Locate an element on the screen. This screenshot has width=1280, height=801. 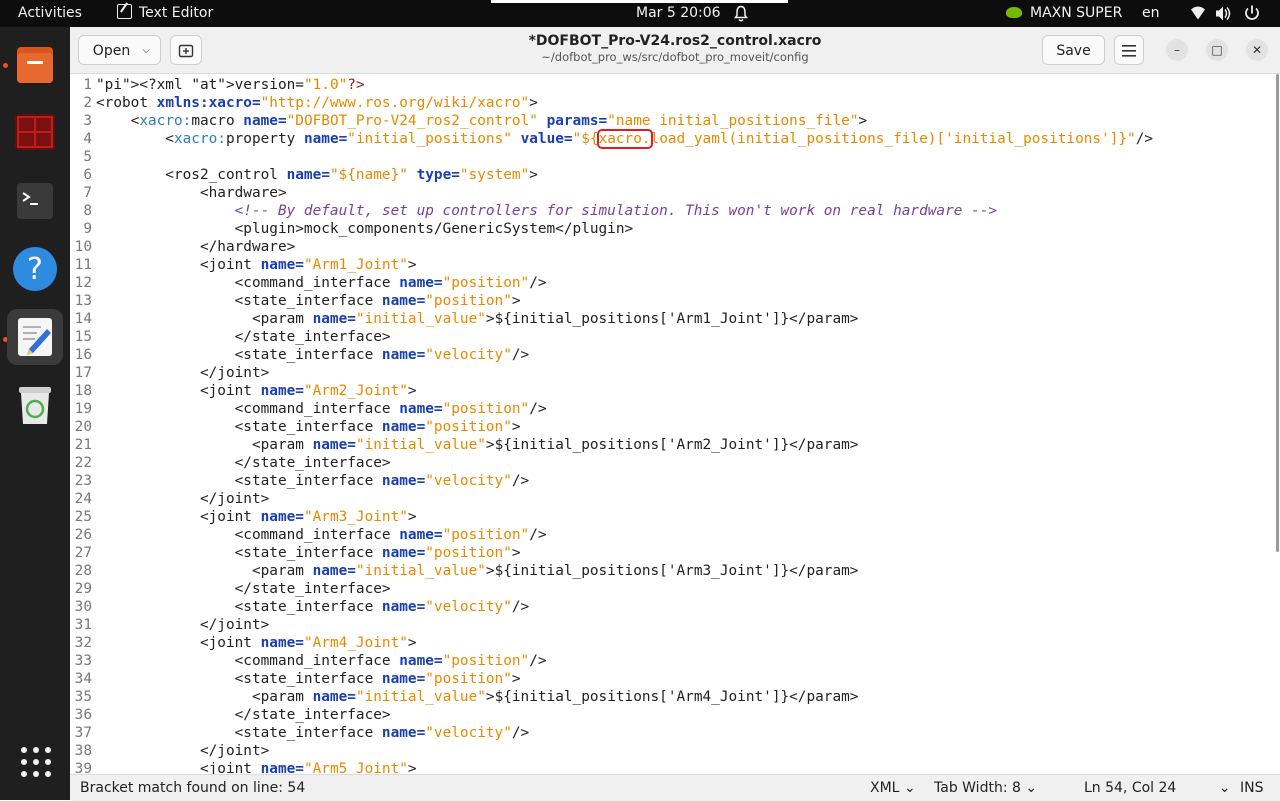
input-language: en is located at coordinates (1151, 13).